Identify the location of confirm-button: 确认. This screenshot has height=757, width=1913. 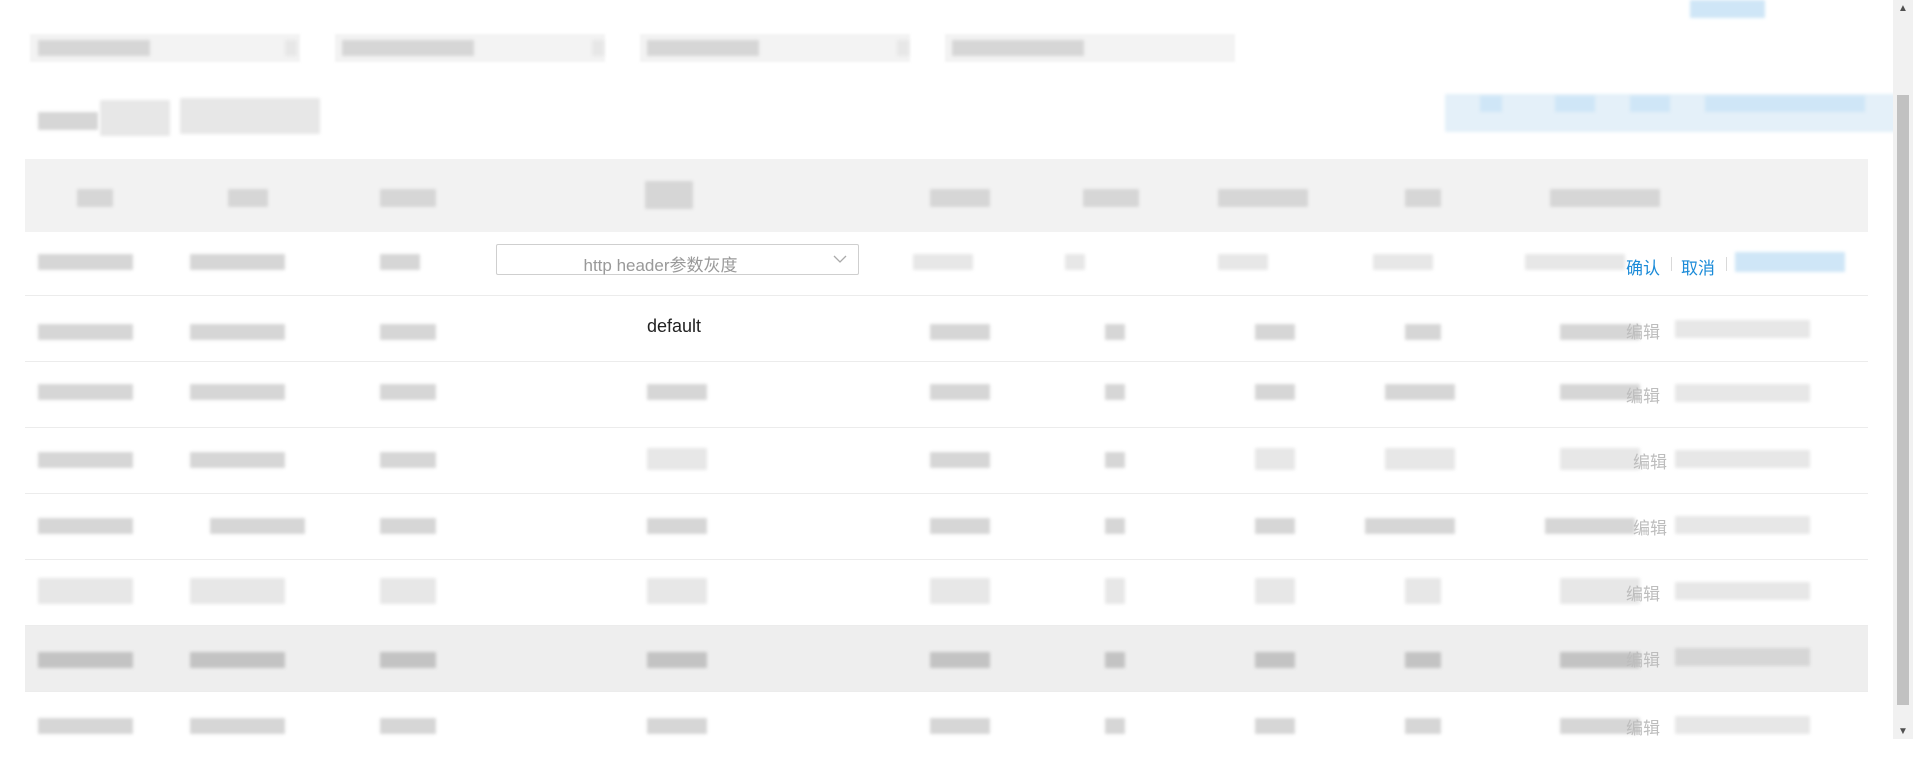
(1643, 266).